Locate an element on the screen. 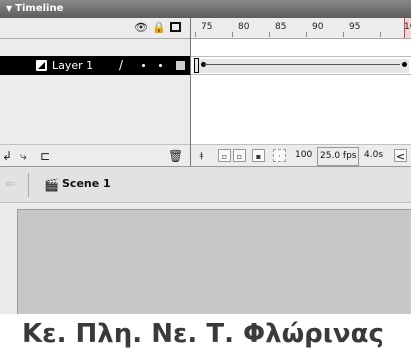 The image size is (411, 349). back-arrow-icon: ⇐ is located at coordinates (10, 184).